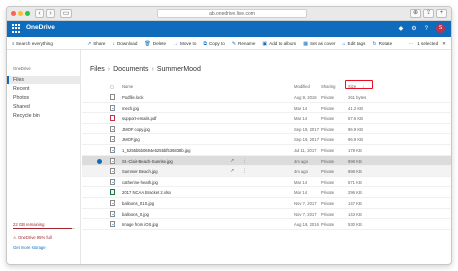 The image size is (458, 271). Describe the element at coordinates (112, 86) in the screenshot. I see `file-type-header-icon: ▢` at that location.